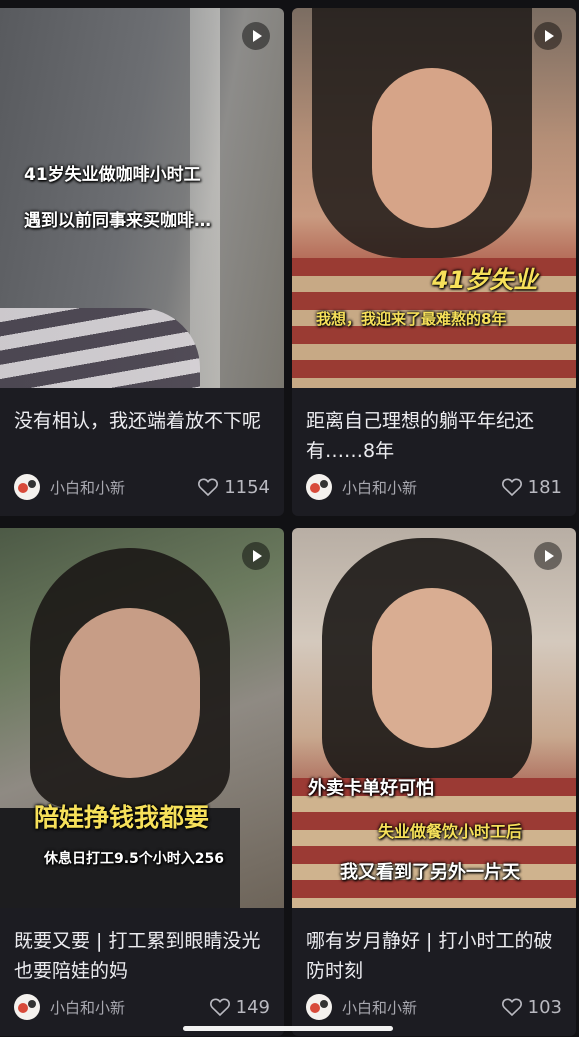  I want to click on overlay-line: 41岁失业做咖啡小时工, so click(112, 175).